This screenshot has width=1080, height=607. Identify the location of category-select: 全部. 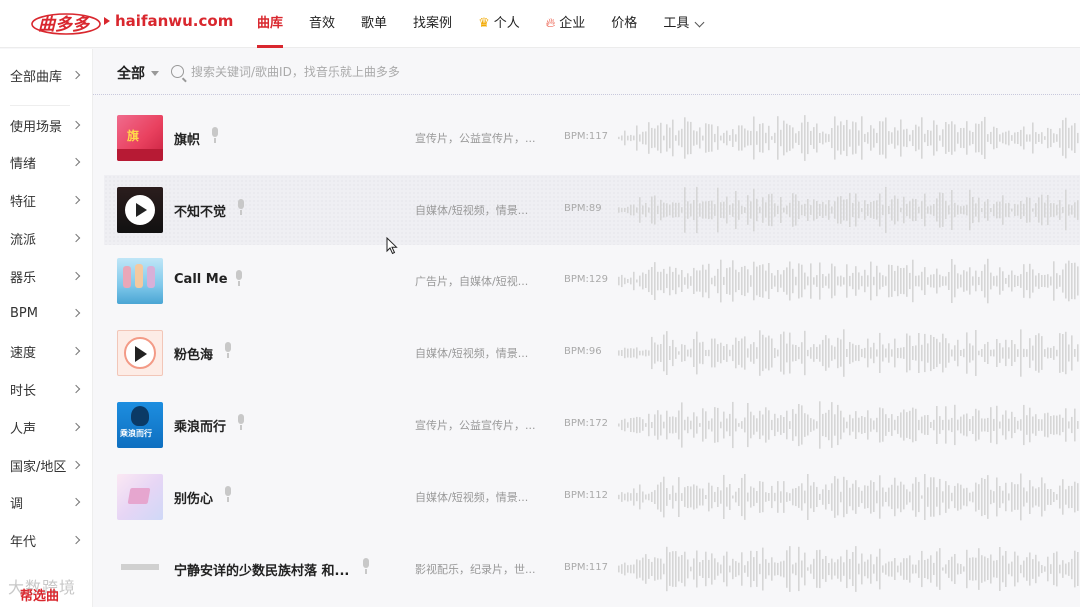
(138, 73).